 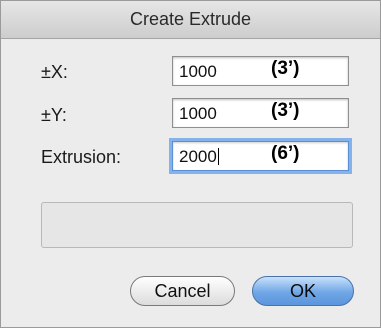 What do you see at coordinates (198, 113) in the screenshot?
I see `y-value: 1000` at bounding box center [198, 113].